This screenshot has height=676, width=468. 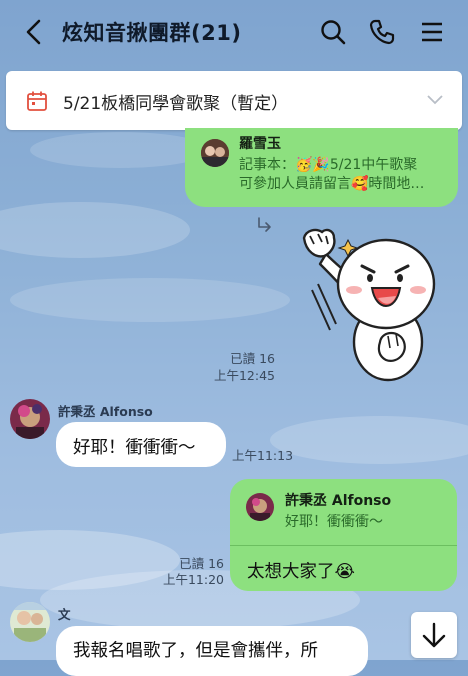 What do you see at coordinates (134, 448) in the screenshot?
I see `message-text: 好耶！衝衝衝～` at bounding box center [134, 448].